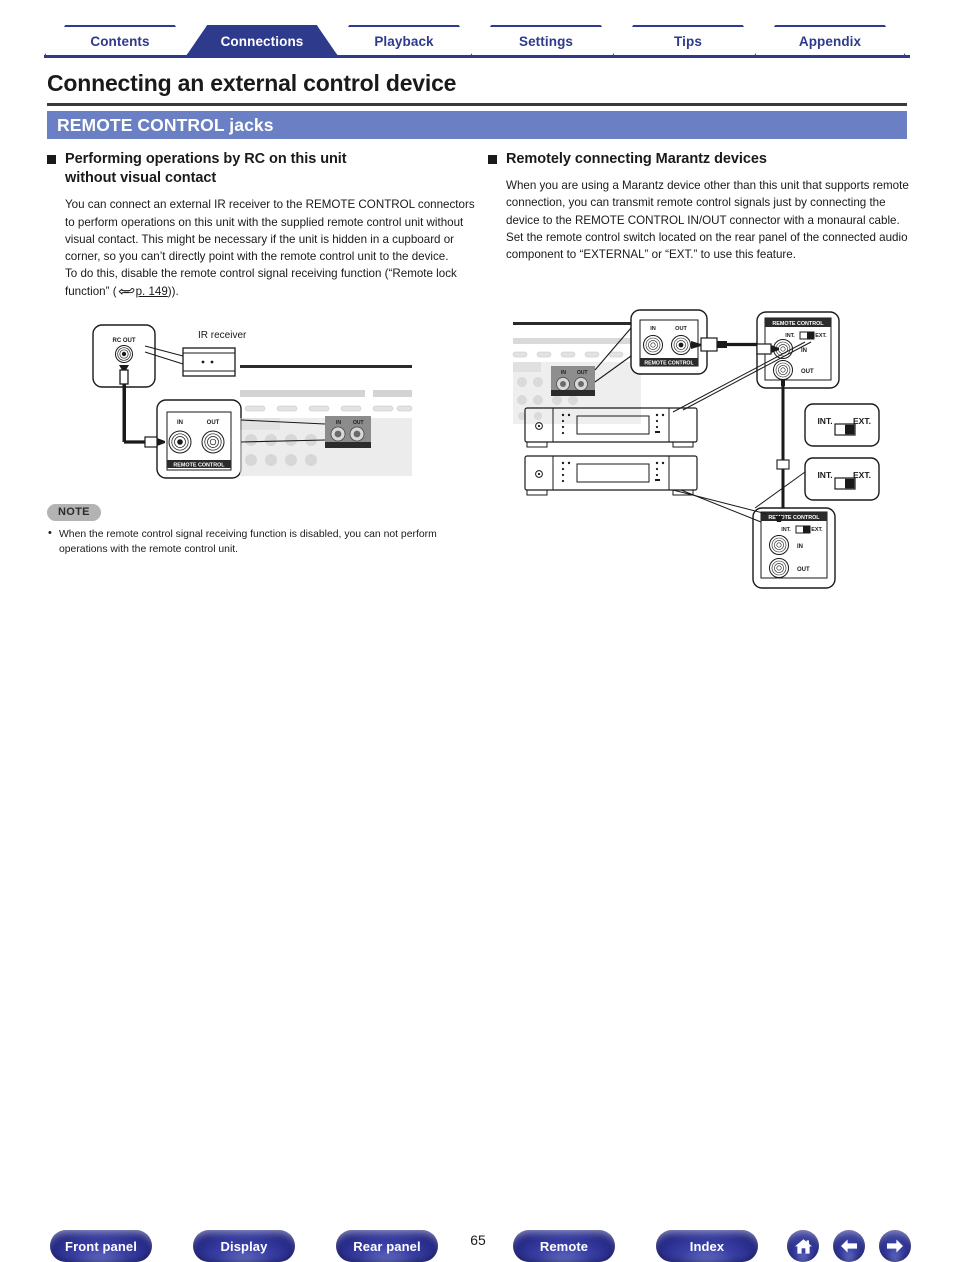 The height and width of the screenshot is (1262, 954). I want to click on arrow-right-icon, so click(895, 1246).